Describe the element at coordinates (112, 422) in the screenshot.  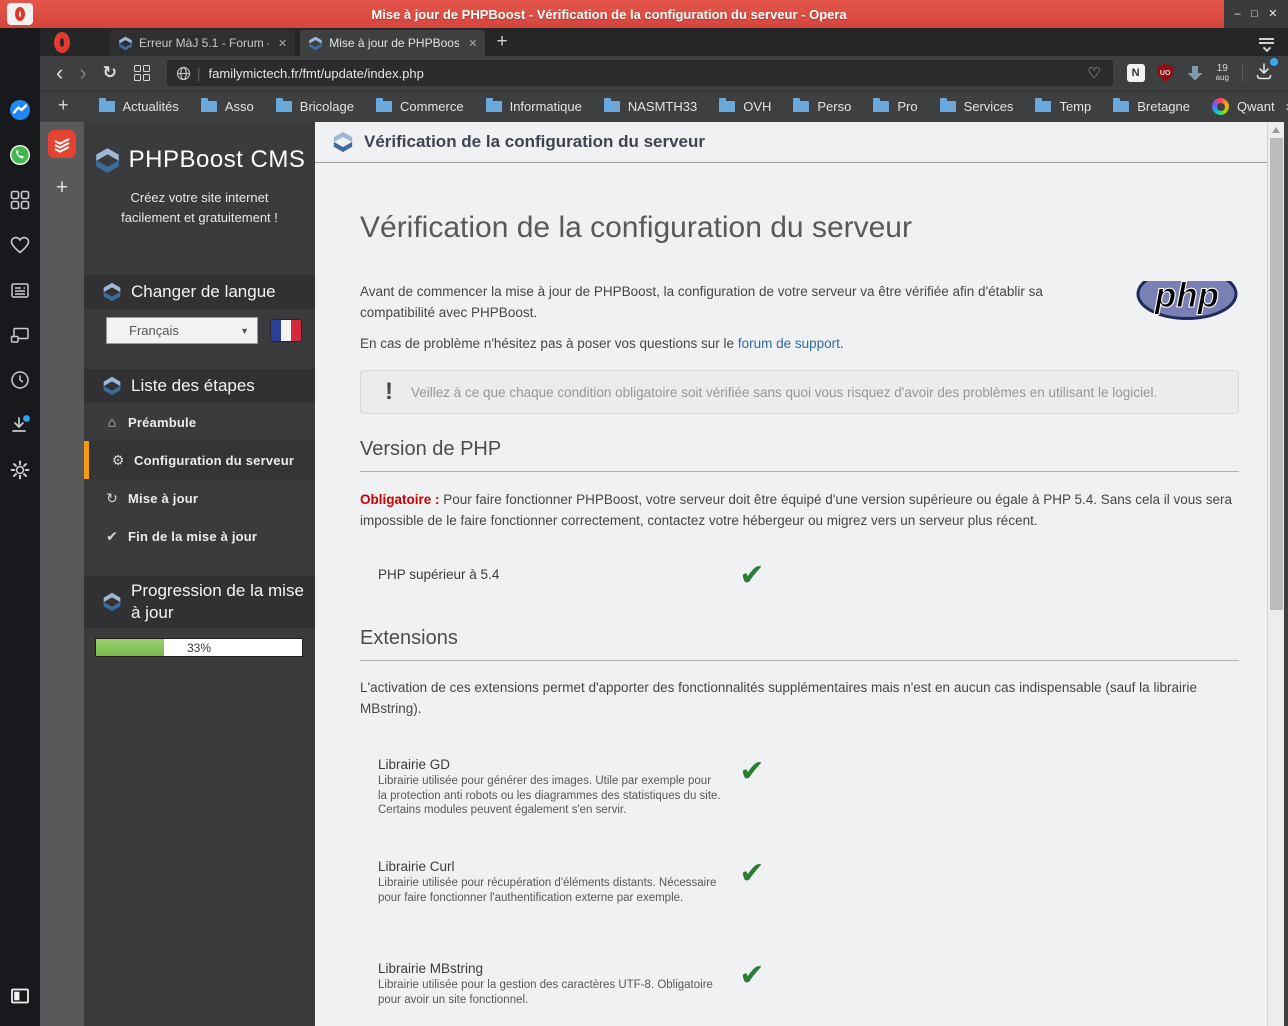
I see `home-icon: ⌂` at that location.